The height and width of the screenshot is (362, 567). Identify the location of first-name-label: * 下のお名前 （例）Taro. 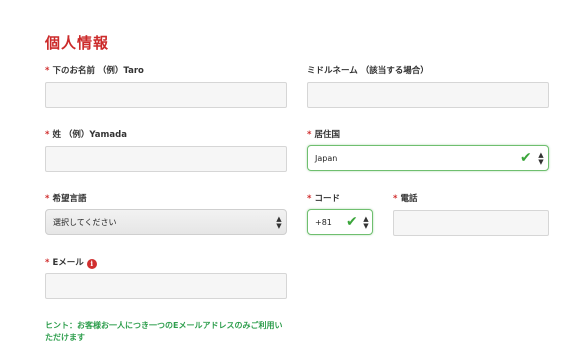
(94, 71).